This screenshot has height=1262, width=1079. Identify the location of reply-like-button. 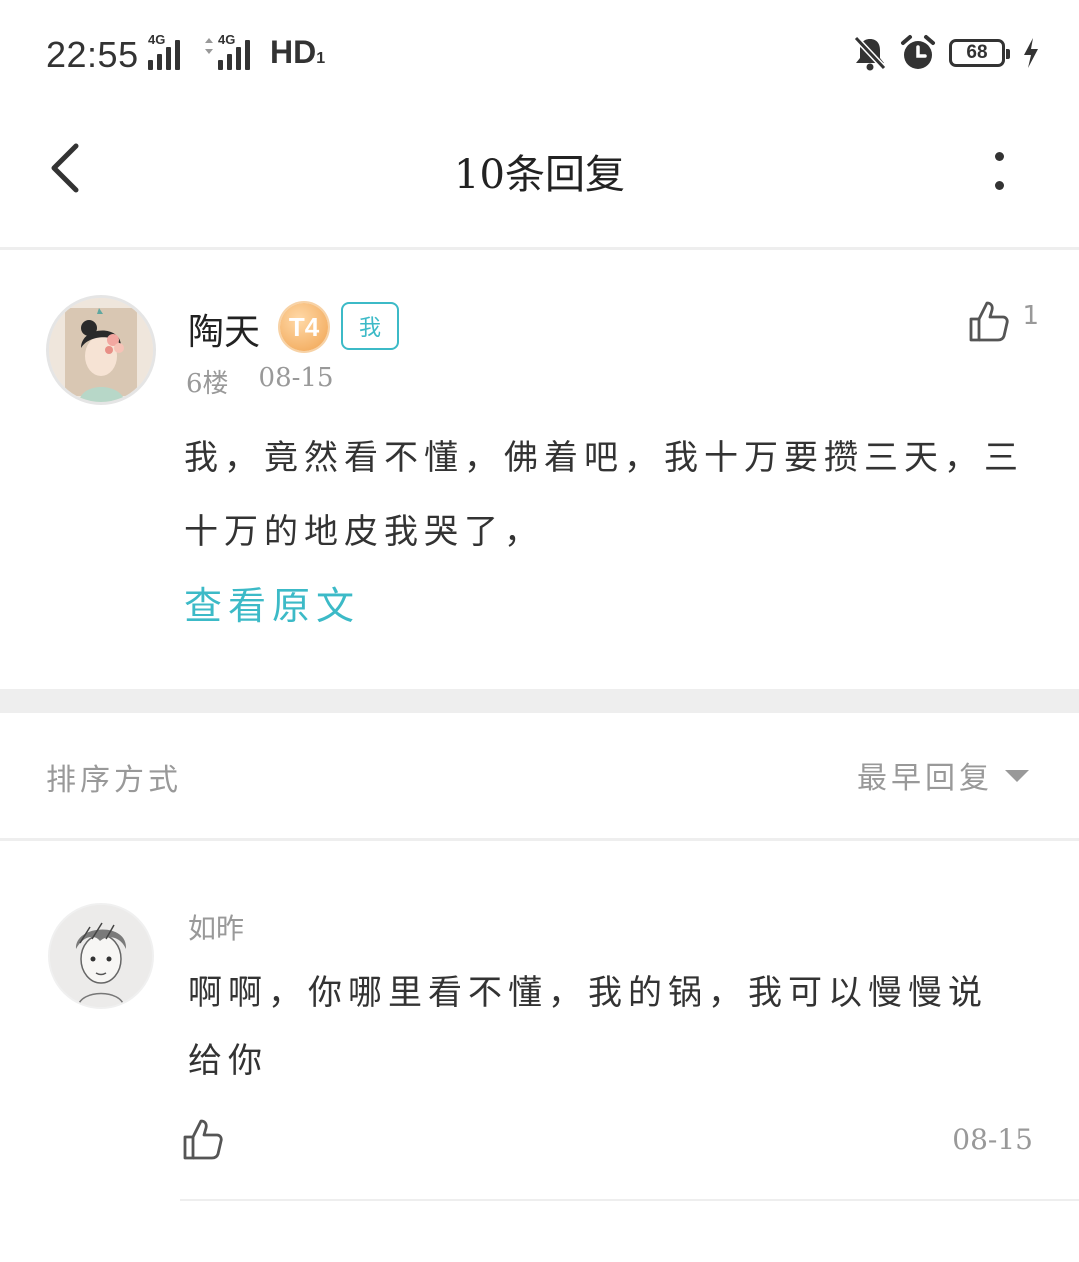
(203, 1141).